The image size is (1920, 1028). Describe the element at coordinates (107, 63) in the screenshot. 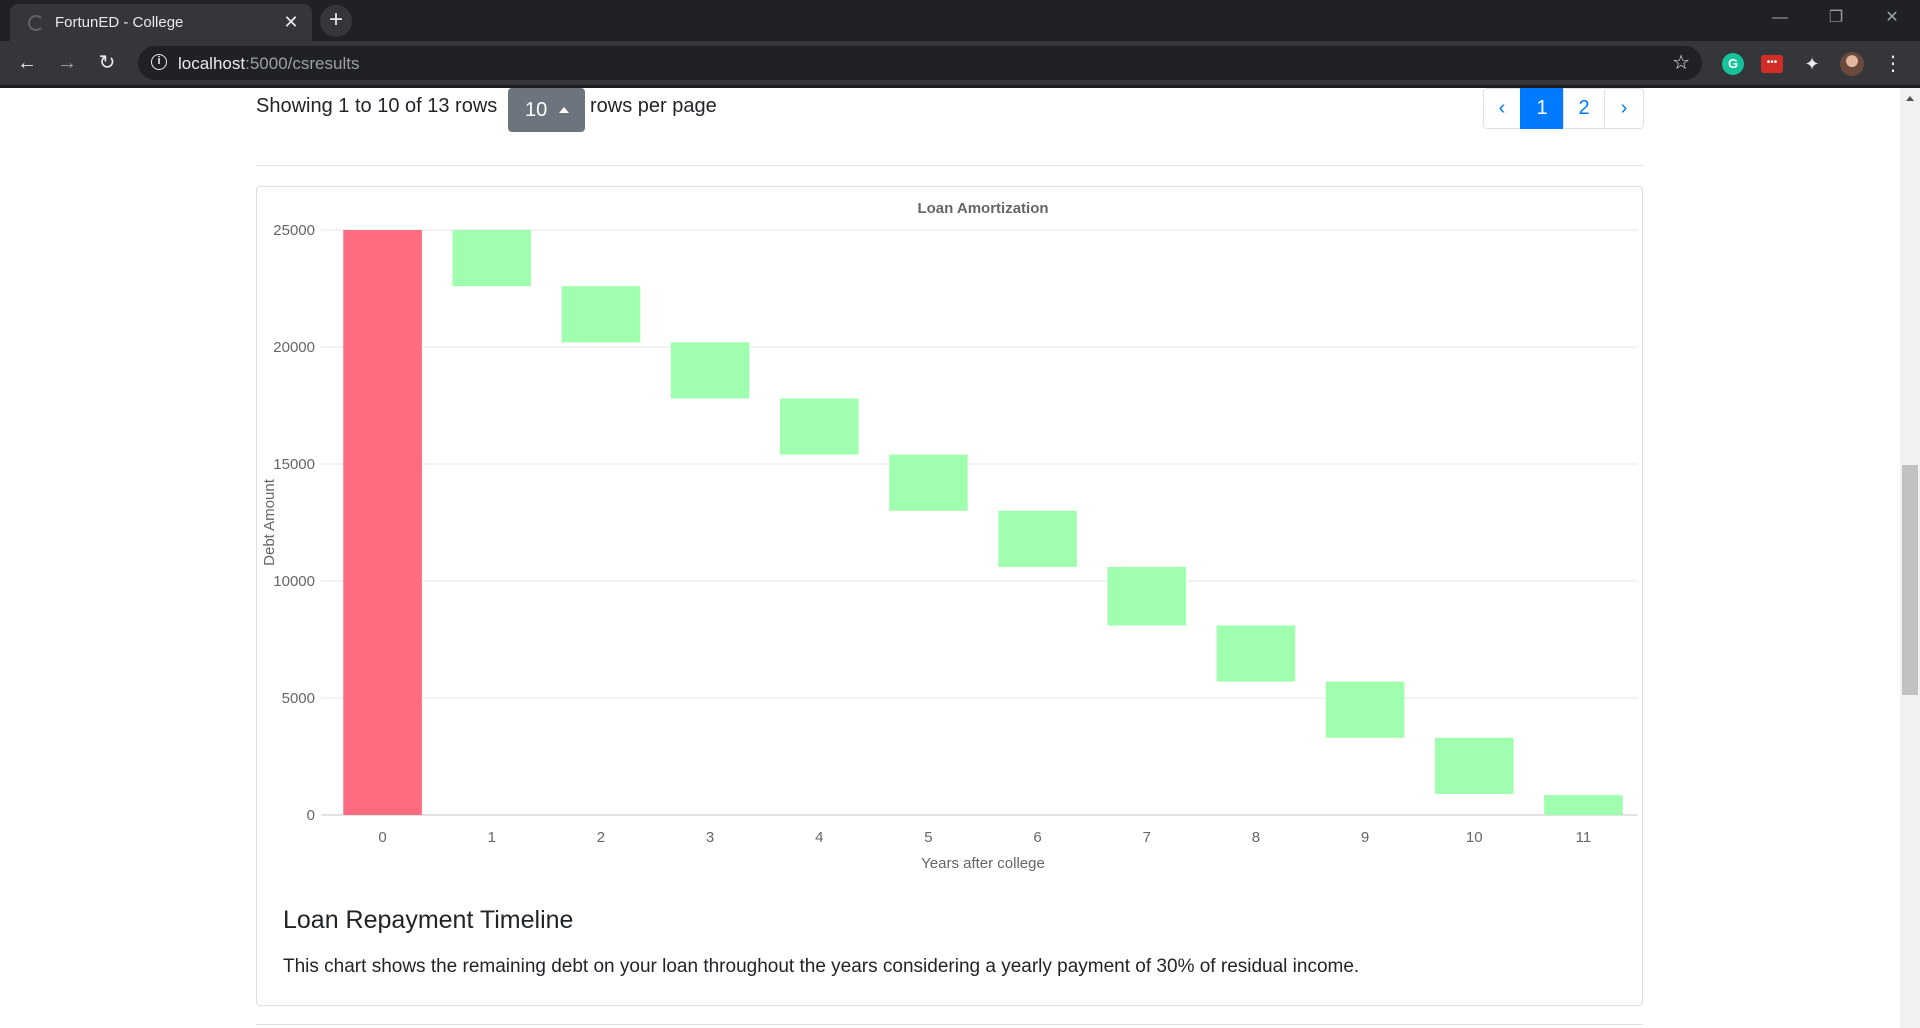

I see `reload-icon: ↻` at that location.